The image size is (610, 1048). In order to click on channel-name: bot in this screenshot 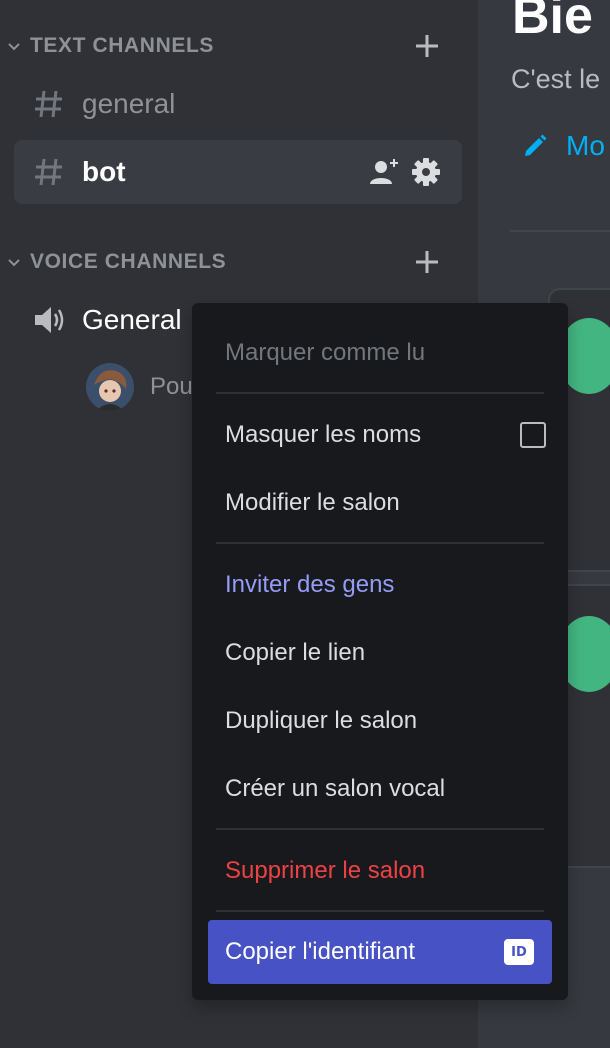, I will do `click(104, 171)`.